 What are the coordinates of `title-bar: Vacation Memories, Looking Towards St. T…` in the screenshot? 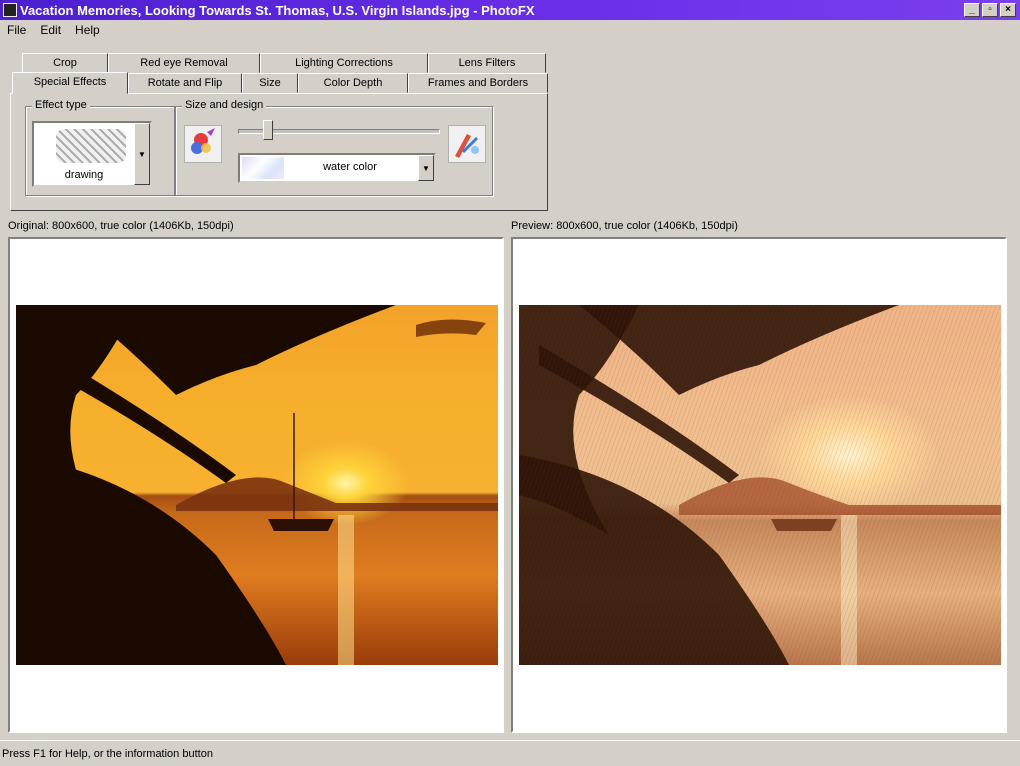 It's located at (510, 10).